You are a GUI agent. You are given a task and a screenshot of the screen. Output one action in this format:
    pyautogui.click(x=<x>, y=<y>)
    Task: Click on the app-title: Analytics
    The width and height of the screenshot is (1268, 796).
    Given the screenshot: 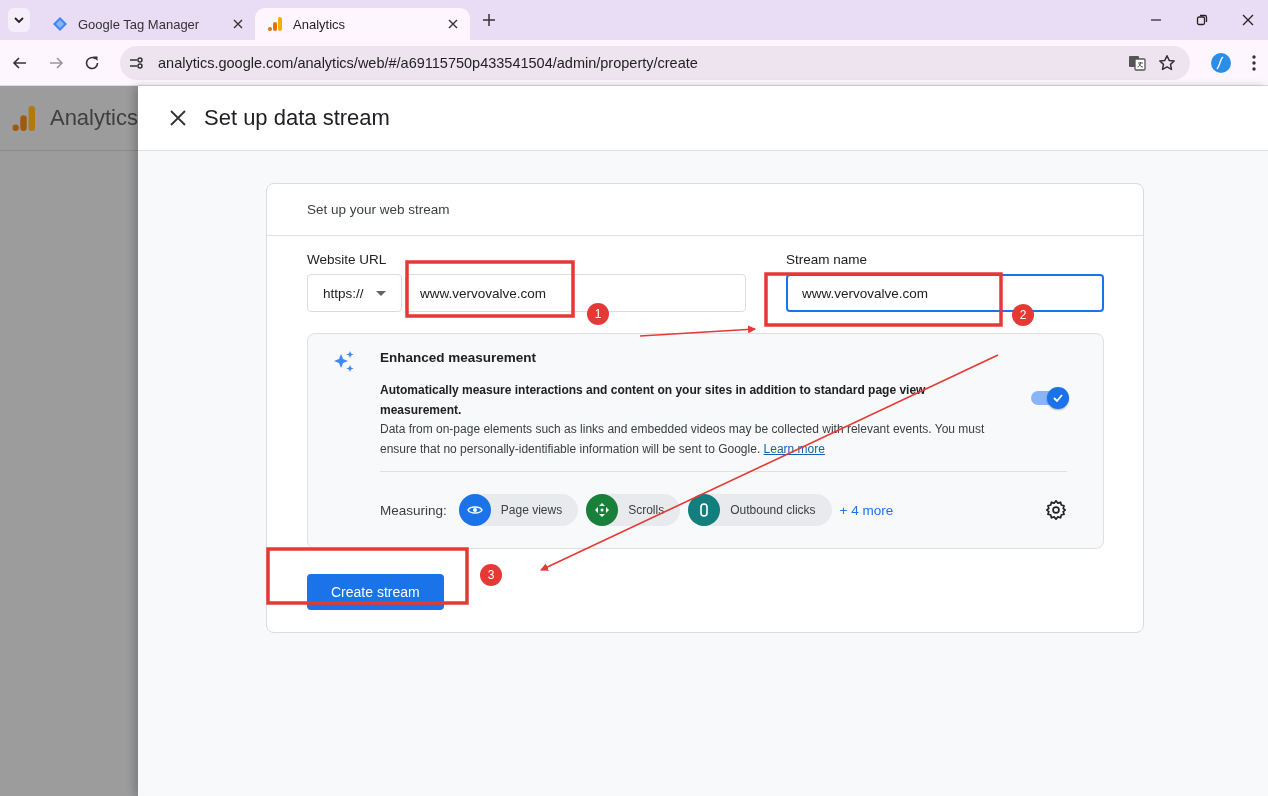 What is the action you would take?
    pyautogui.click(x=93, y=118)
    